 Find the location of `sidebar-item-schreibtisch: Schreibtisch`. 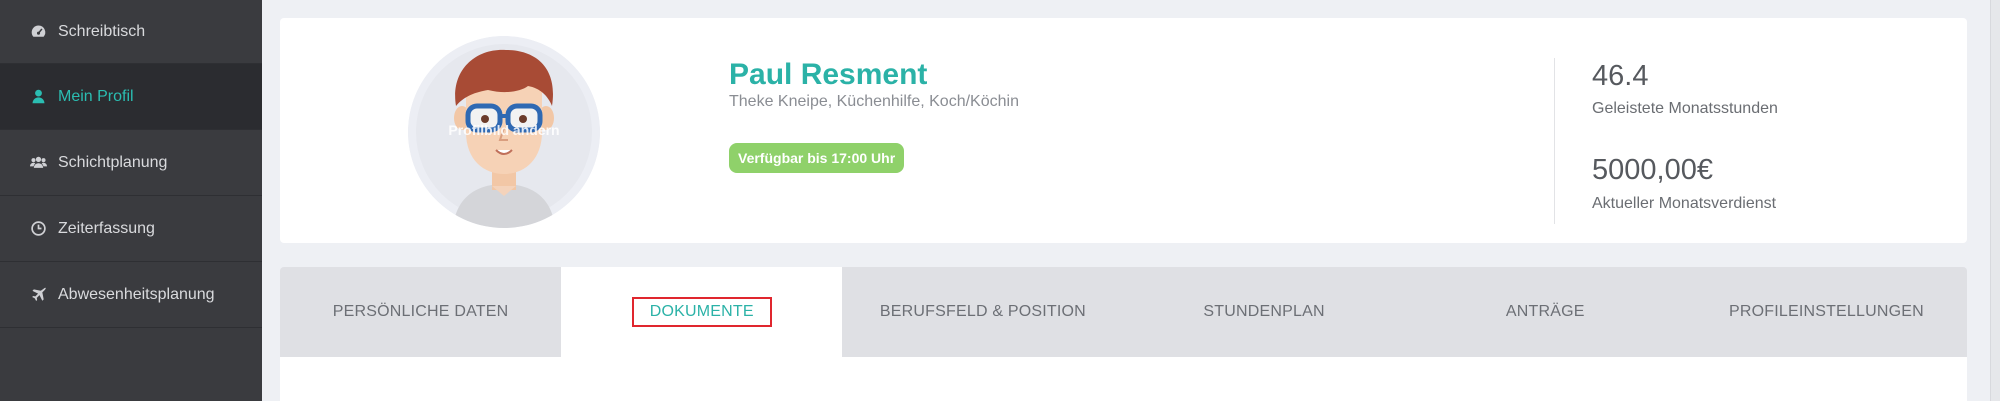

sidebar-item-schreibtisch: Schreibtisch is located at coordinates (131, 32).